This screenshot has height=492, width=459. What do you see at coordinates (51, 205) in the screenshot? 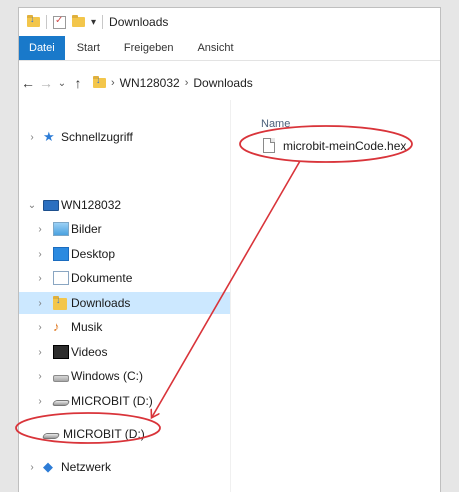
I see `computer-icon` at bounding box center [51, 205].